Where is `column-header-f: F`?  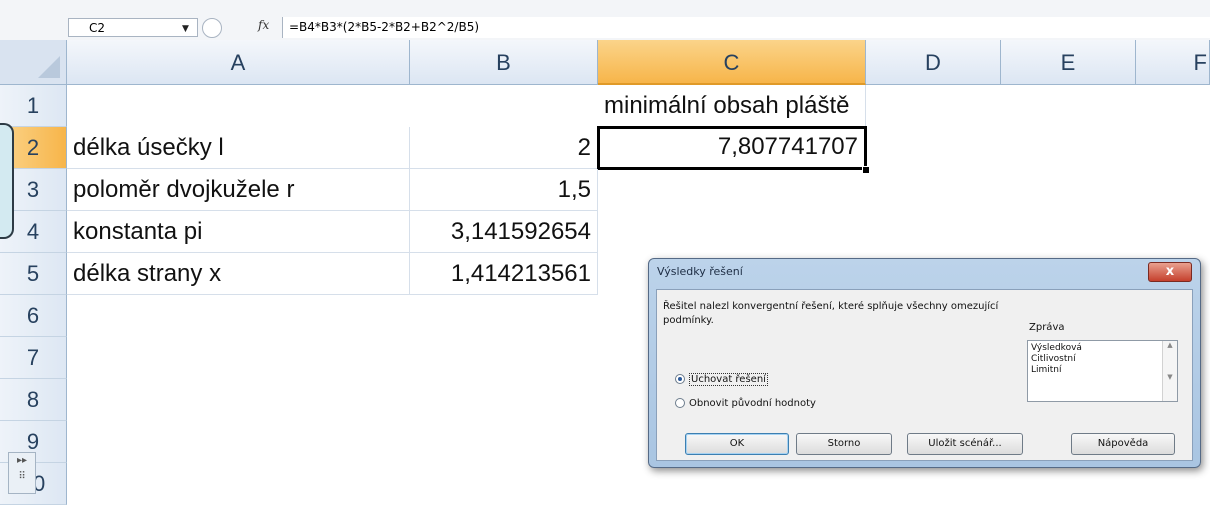
column-header-f: F is located at coordinates (1173, 62).